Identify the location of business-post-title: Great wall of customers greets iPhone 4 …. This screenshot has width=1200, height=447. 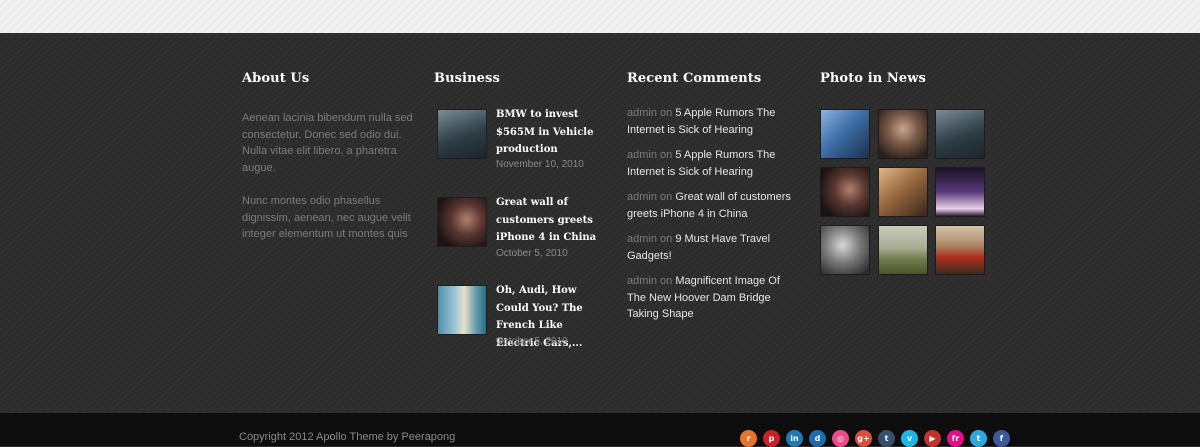
(548, 220).